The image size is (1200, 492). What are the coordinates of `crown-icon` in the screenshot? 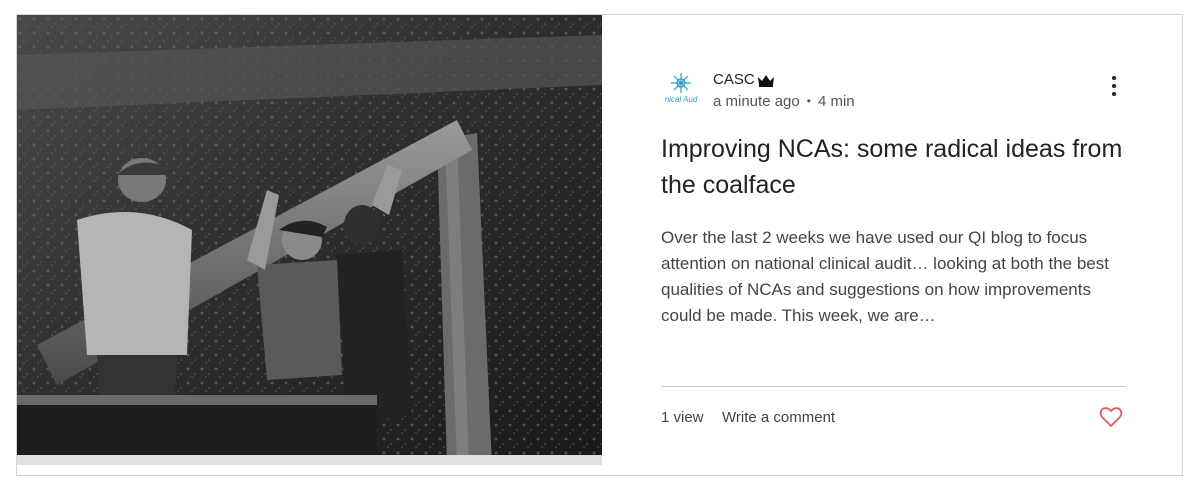 It's located at (766, 80).